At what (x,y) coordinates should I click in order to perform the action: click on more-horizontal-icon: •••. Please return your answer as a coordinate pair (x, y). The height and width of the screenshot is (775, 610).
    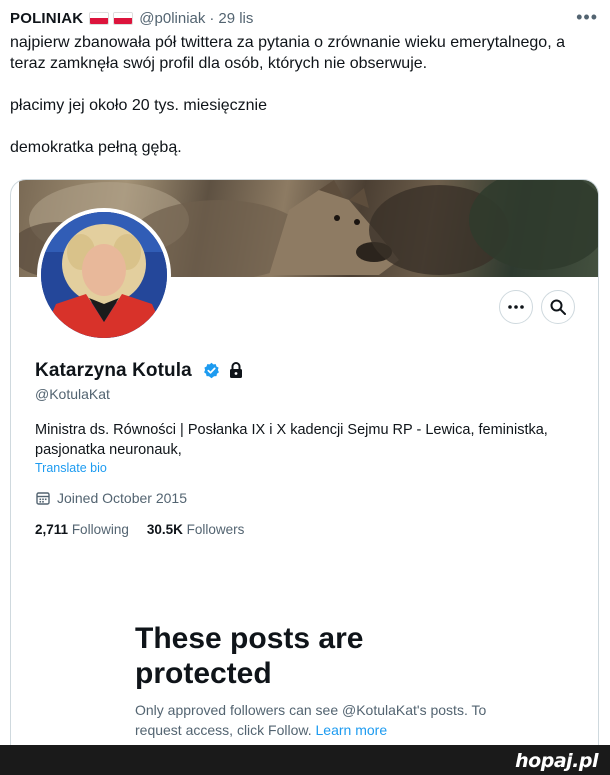
    Looking at the image, I should click on (587, 17).